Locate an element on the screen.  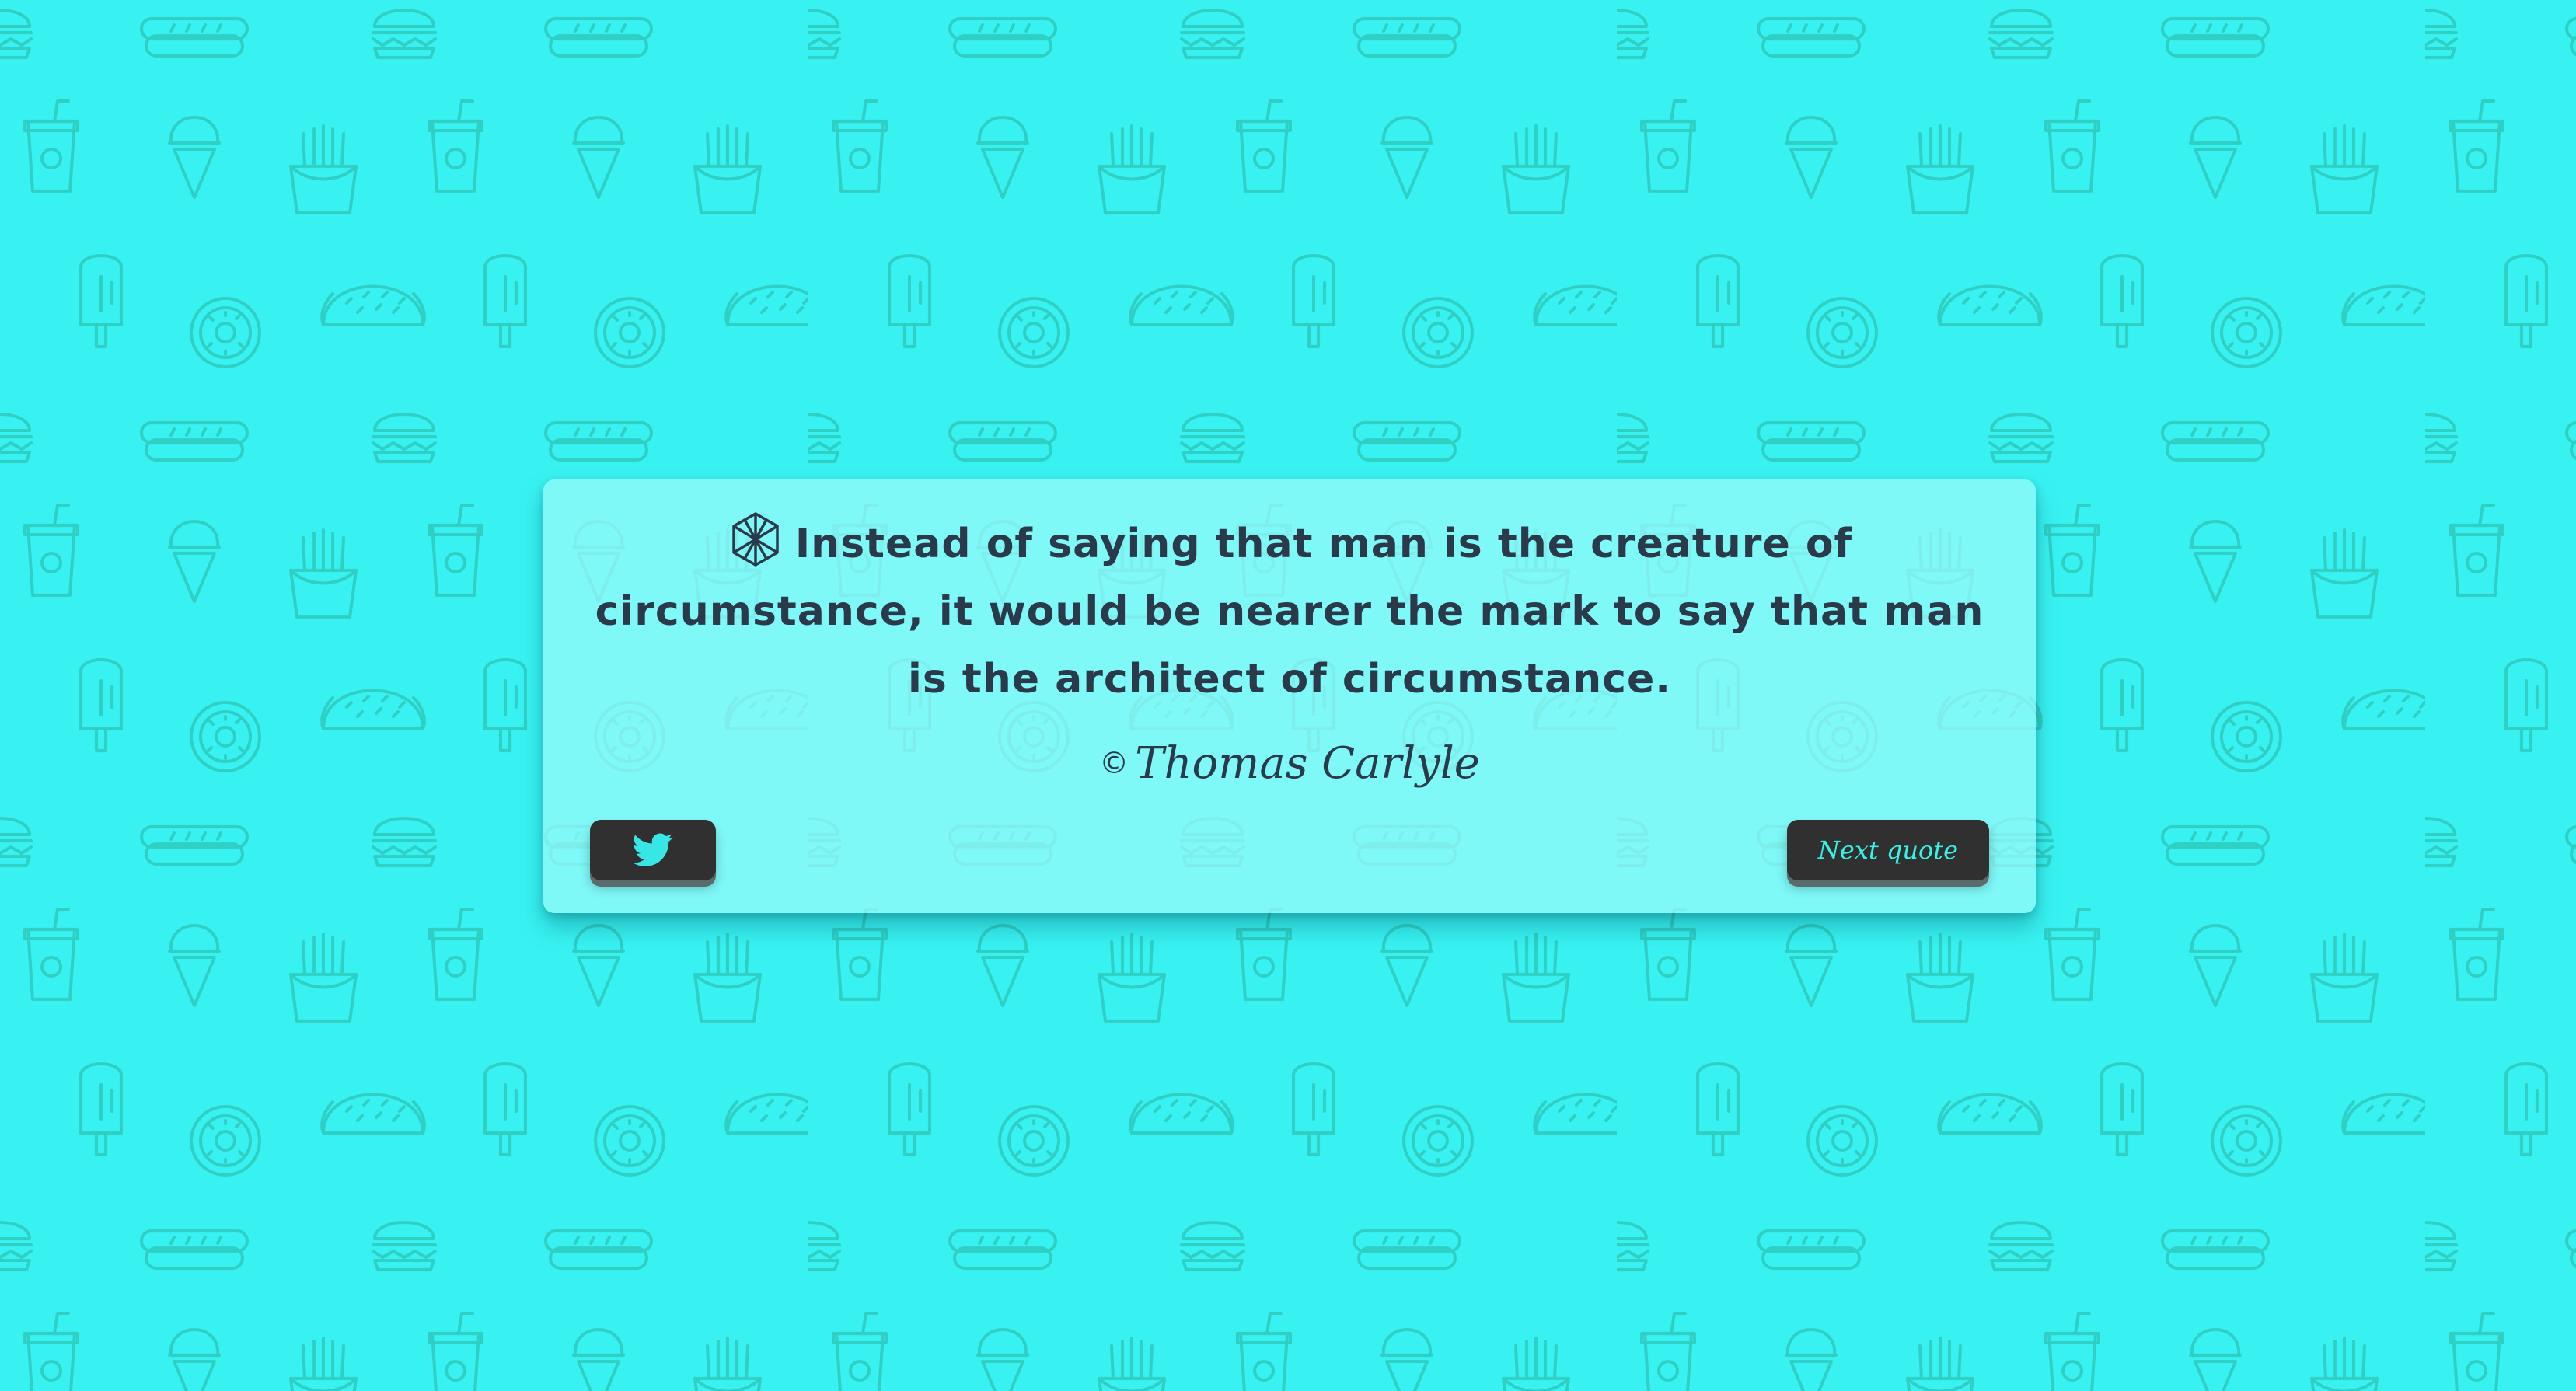
quote-author: Thomas Carlyle is located at coordinates (1308, 764).